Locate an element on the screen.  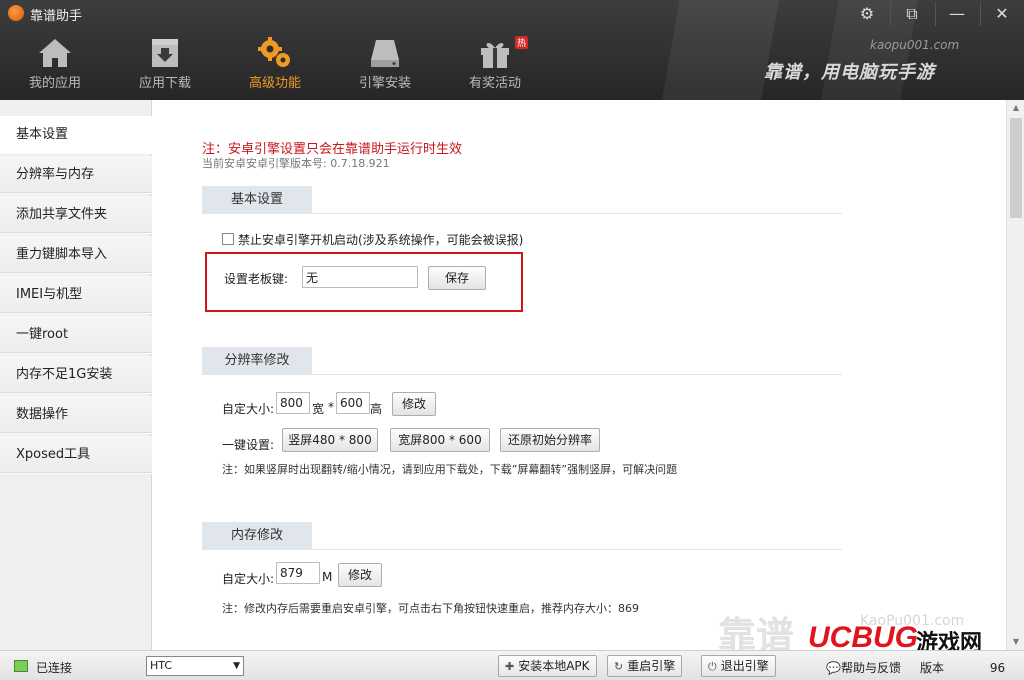
section-title: 分辨率修改 is located at coordinates (257, 361).